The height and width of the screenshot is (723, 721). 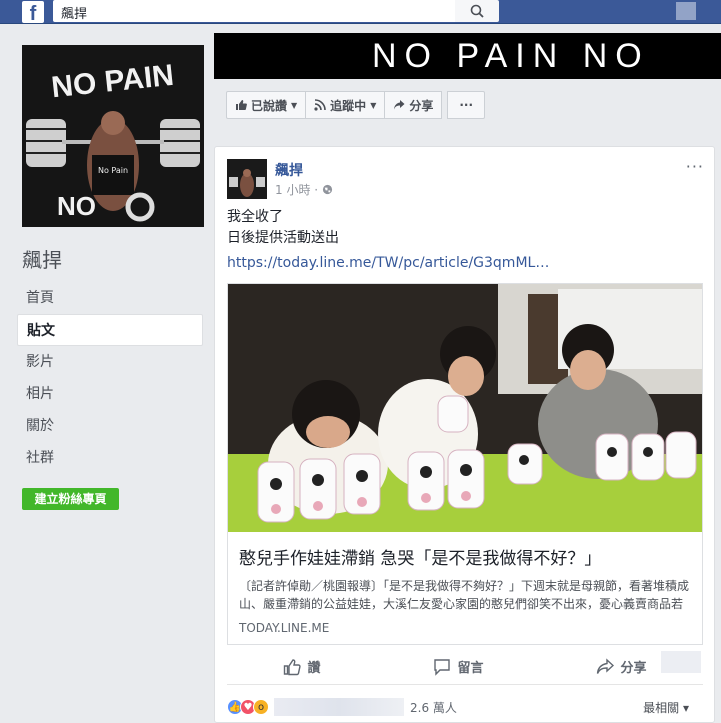 What do you see at coordinates (328, 189) in the screenshot?
I see `globe-icon` at bounding box center [328, 189].